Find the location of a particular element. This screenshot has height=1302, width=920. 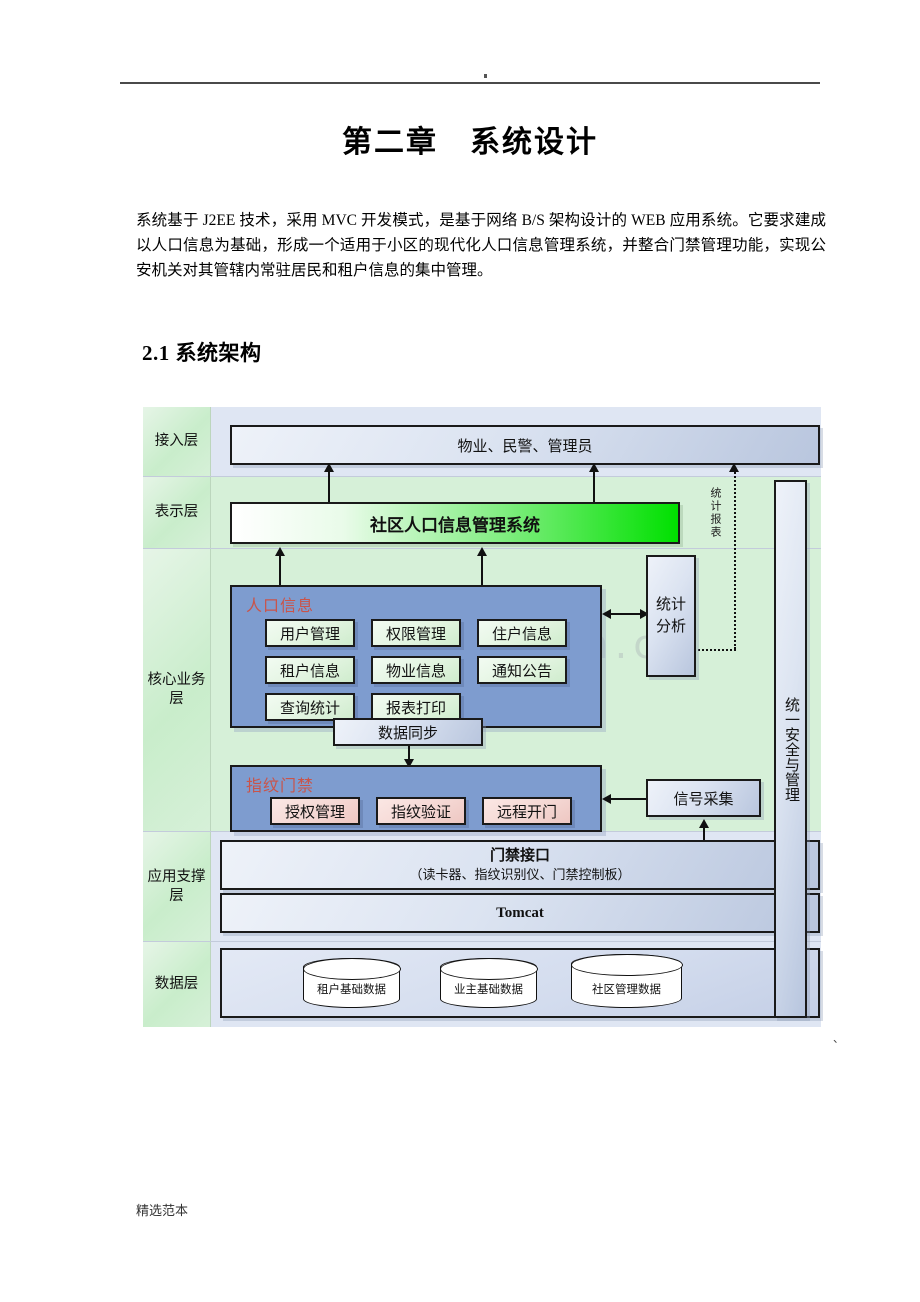

report-flow-label: 统计报表 is located at coordinates (715, 513).